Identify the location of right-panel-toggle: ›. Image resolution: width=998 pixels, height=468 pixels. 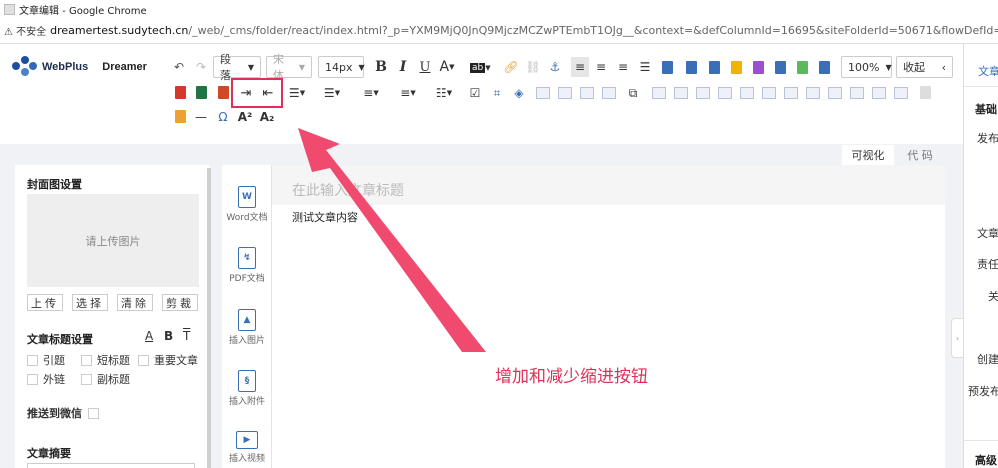
(957, 338).